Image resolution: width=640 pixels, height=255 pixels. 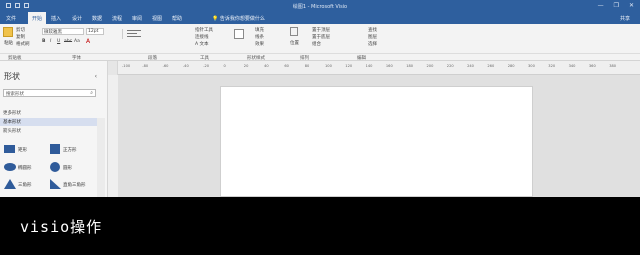 What do you see at coordinates (625, 18) in the screenshot?
I see `share-button: 共享` at bounding box center [625, 18].